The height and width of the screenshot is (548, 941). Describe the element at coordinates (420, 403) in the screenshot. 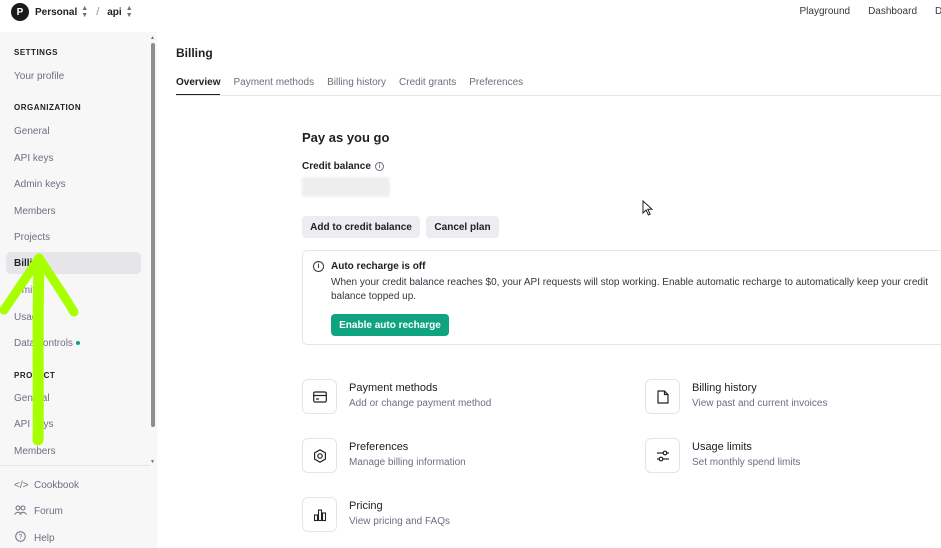

I see `card-subtitle: Add or change payment method` at that location.